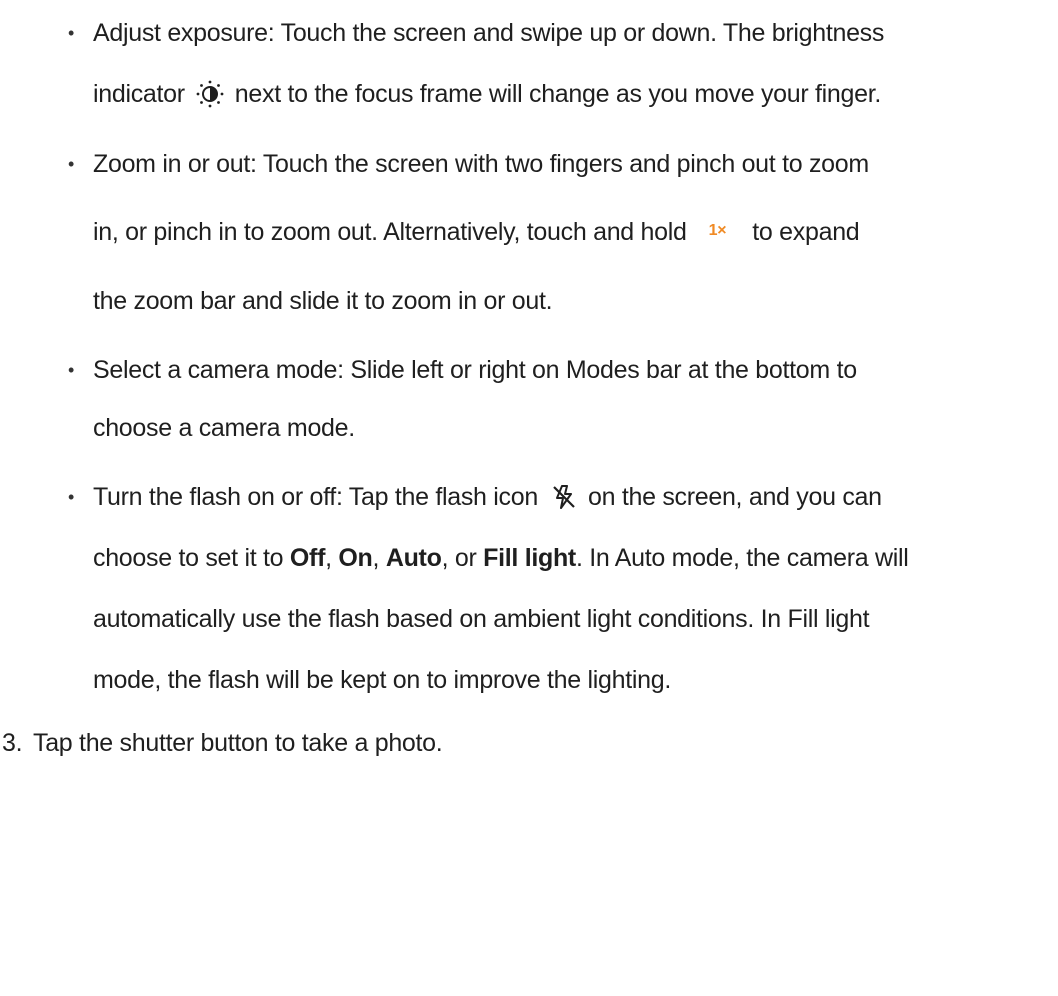 This screenshot has height=996, width=1058. I want to click on flash-option-on: On, so click(355, 557).